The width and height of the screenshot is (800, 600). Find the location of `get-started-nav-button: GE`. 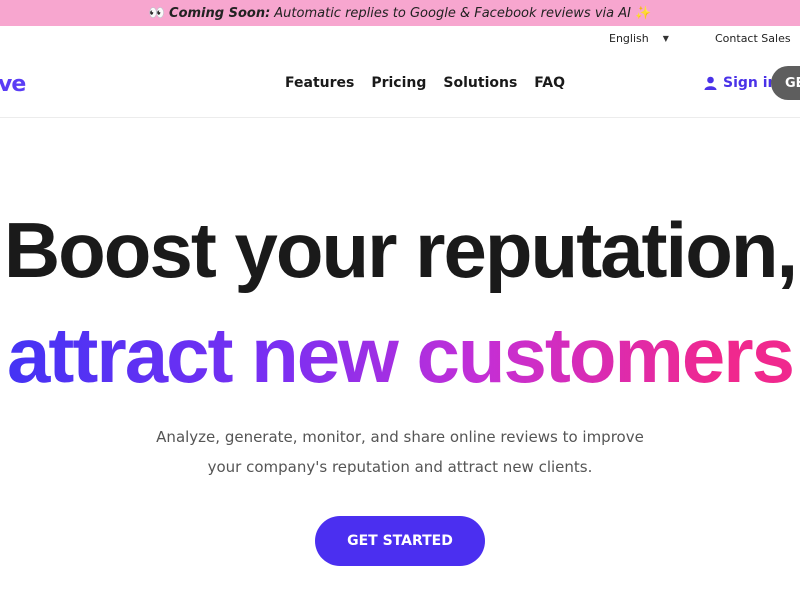

get-started-nav-button: GE is located at coordinates (785, 83).